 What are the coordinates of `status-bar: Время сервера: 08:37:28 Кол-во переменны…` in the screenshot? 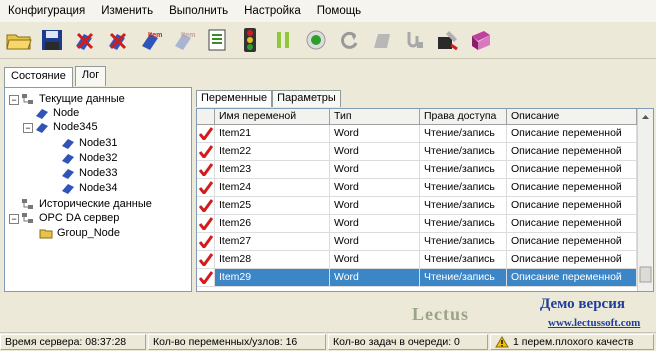 It's located at (328, 341).